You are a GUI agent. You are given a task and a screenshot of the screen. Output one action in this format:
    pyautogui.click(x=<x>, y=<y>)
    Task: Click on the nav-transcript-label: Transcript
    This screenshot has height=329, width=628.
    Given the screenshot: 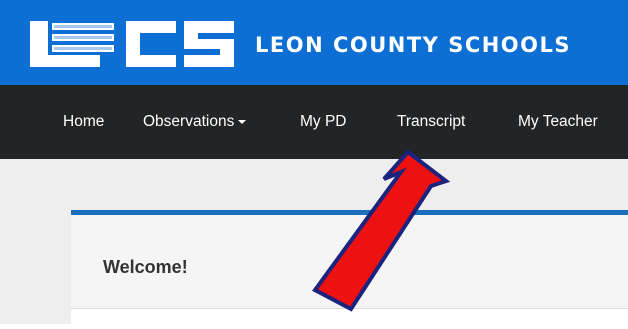 What is the action you would take?
    pyautogui.click(x=431, y=121)
    